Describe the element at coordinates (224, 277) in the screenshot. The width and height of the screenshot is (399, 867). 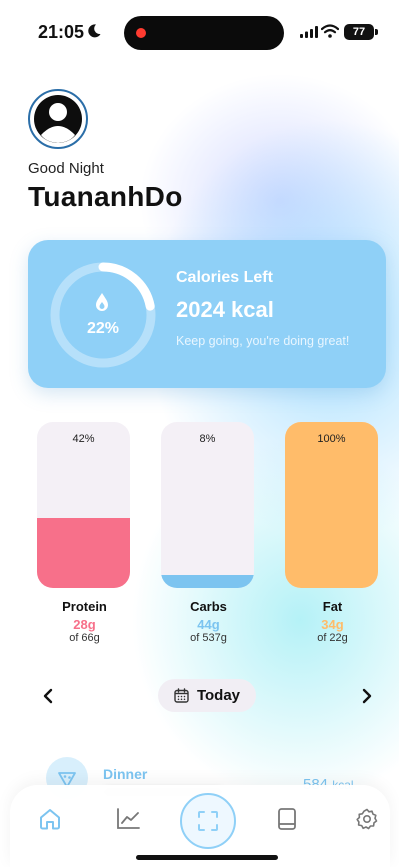
I see `calories-title: Calories Left` at that location.